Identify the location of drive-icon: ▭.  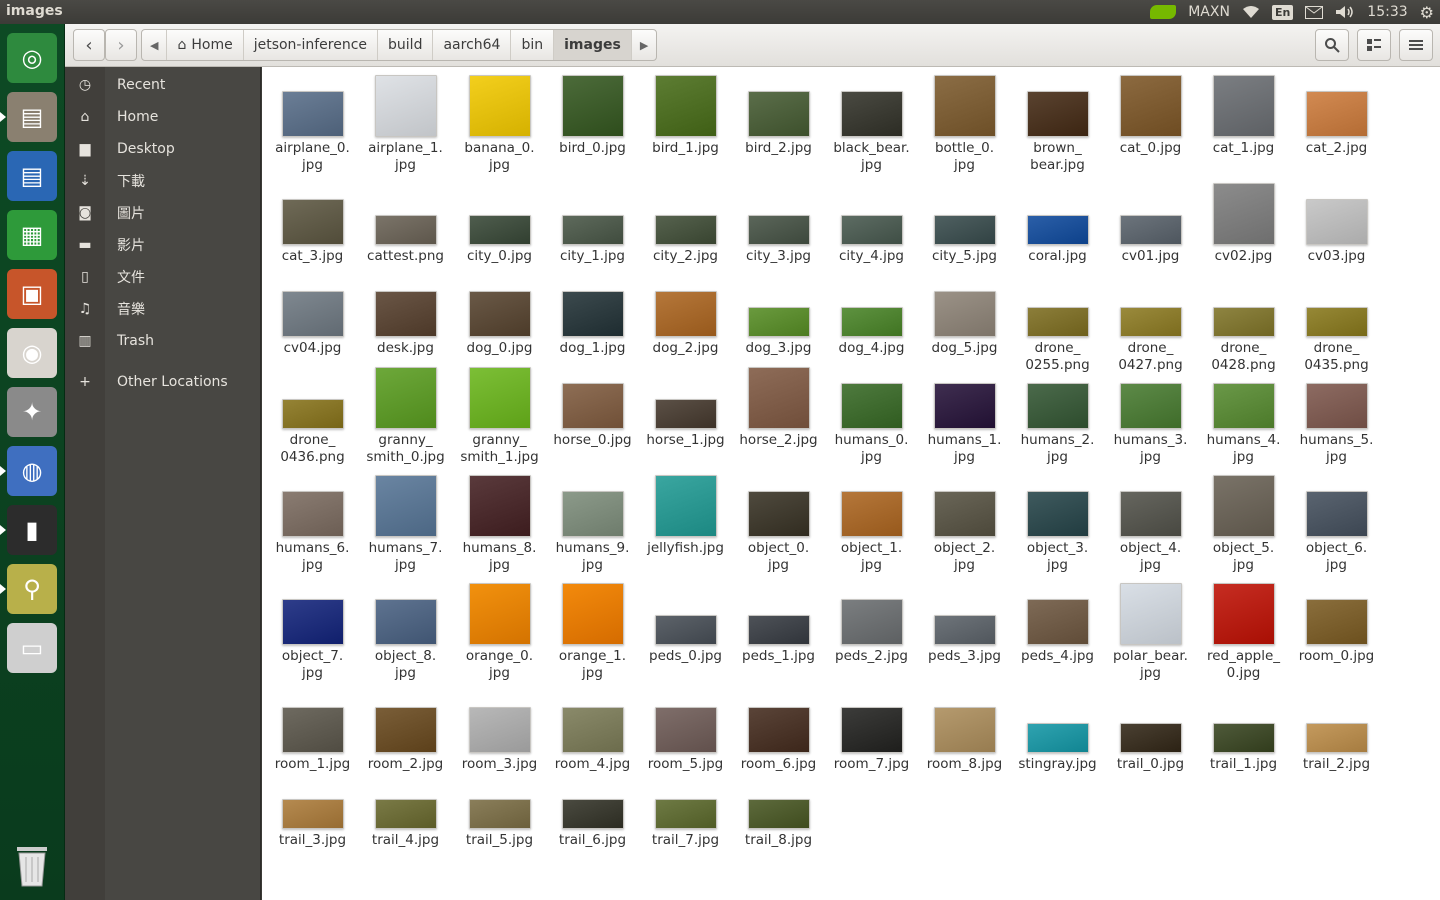
(32, 648).